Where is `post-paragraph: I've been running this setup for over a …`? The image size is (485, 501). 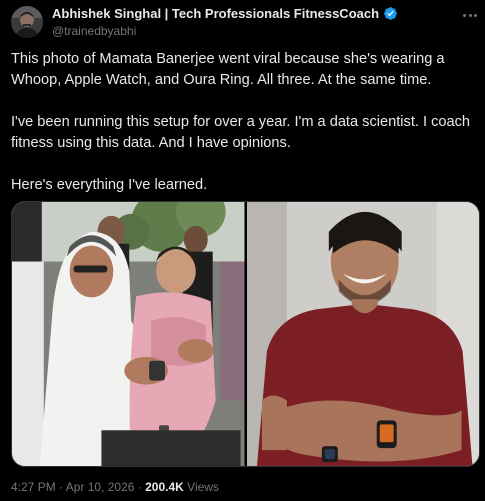 post-paragraph: I've been running this setup for over a … is located at coordinates (241, 132).